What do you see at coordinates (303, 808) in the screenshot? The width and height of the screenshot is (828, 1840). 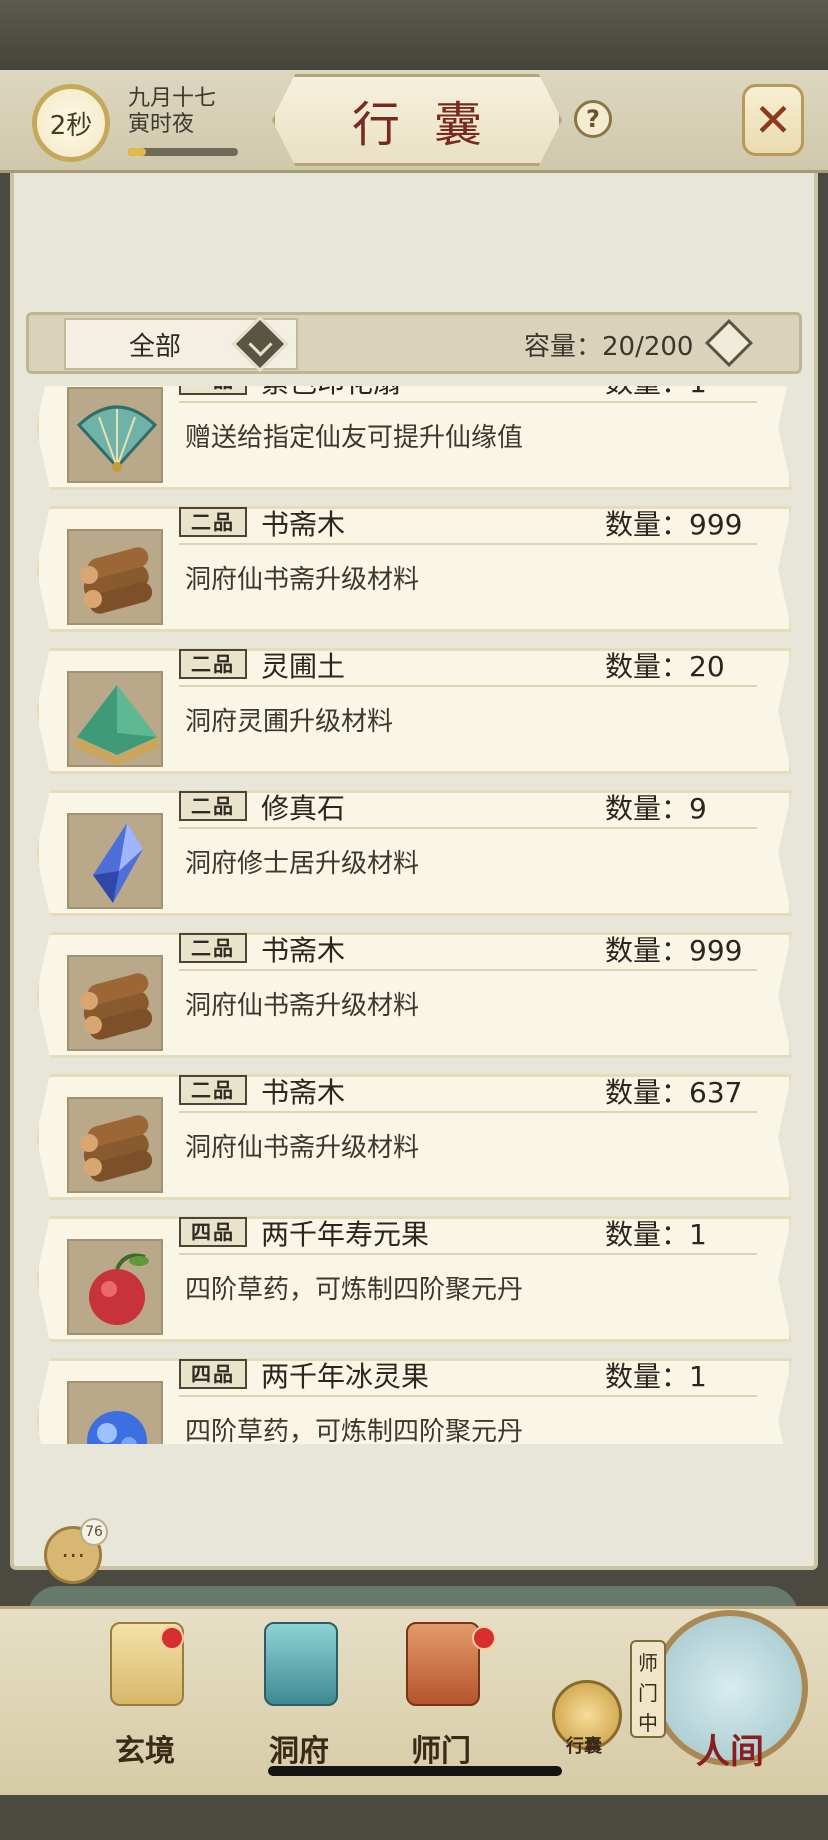 I see `item-name: 修真石` at bounding box center [303, 808].